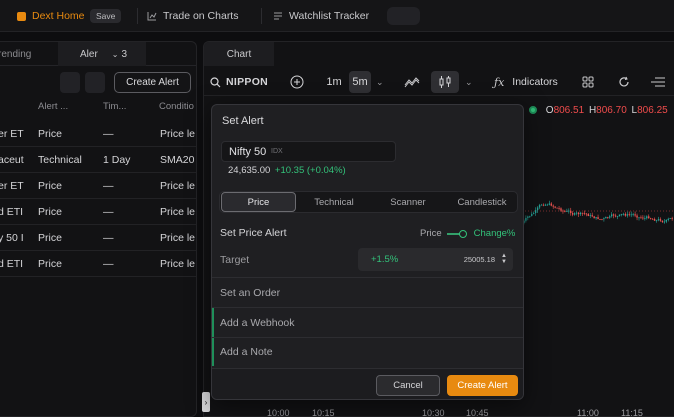 This screenshot has width=674, height=417. Describe the element at coordinates (243, 121) in the screenshot. I see `dialog-title: Set Alert` at that location.